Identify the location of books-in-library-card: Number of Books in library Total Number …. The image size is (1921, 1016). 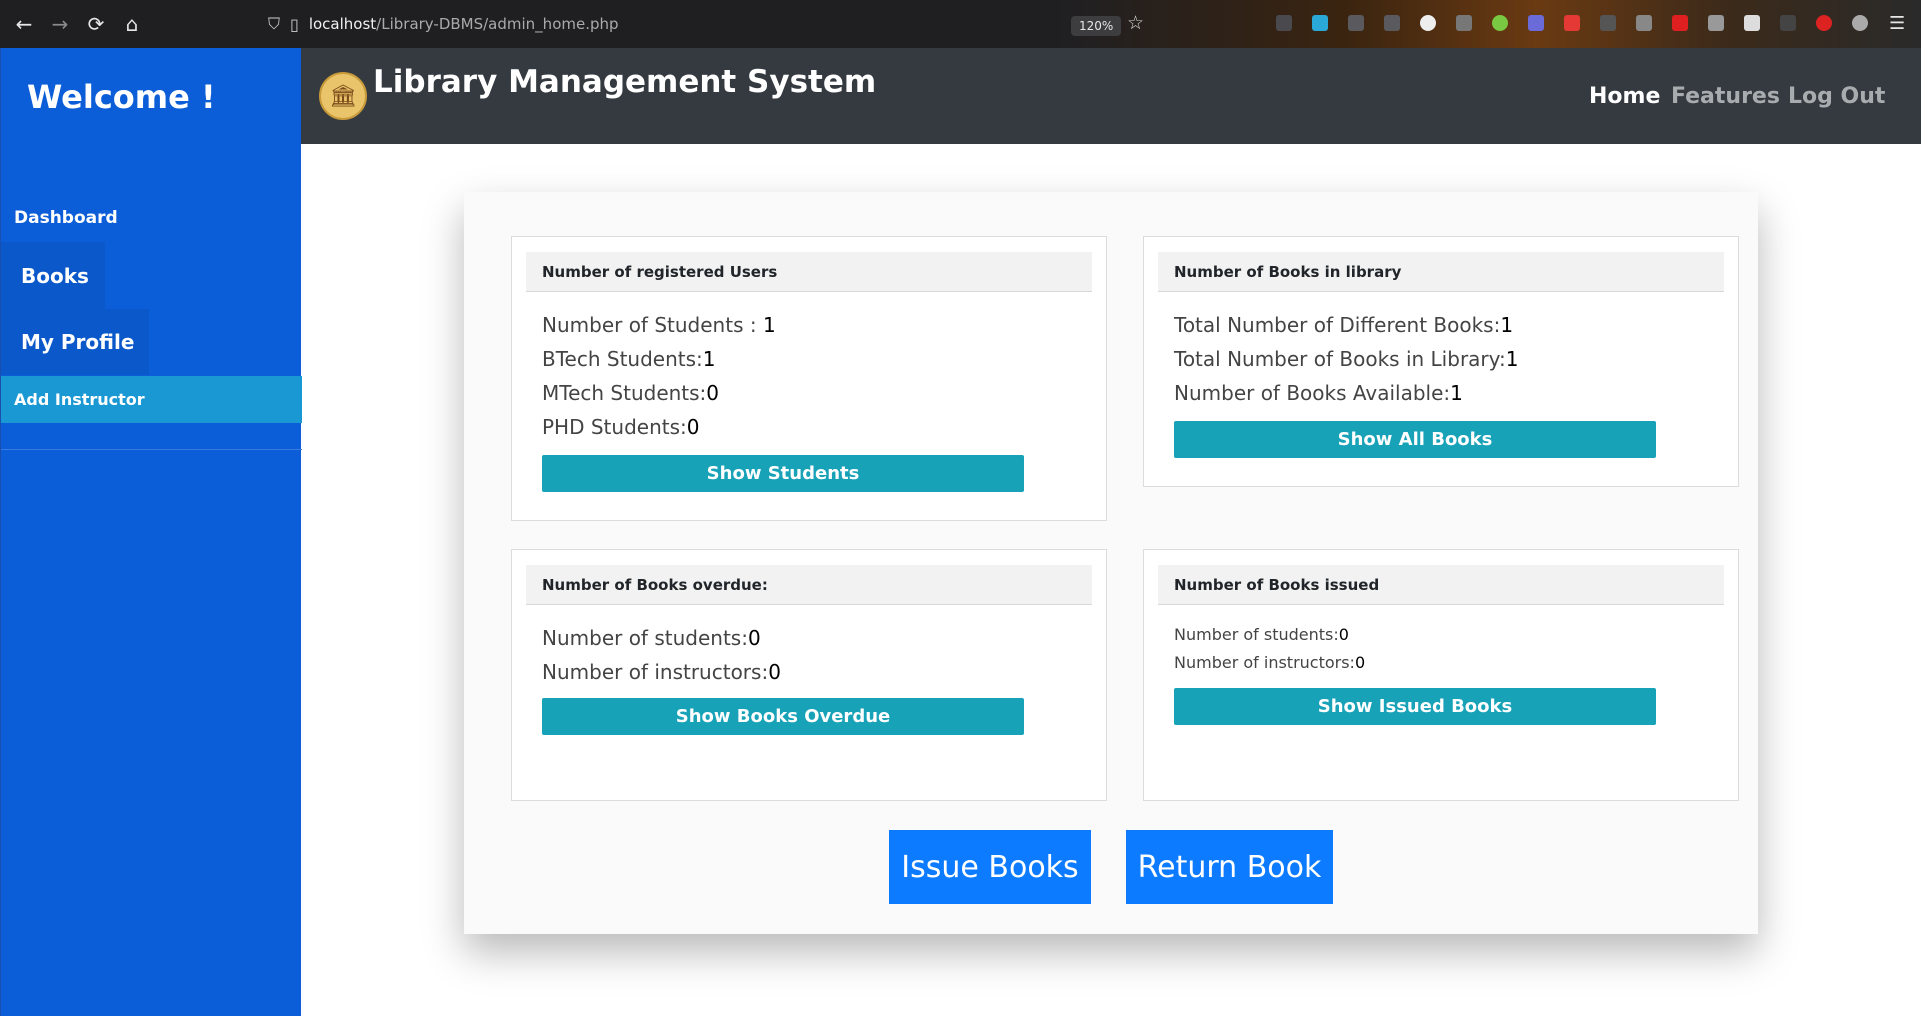
(1441, 361).